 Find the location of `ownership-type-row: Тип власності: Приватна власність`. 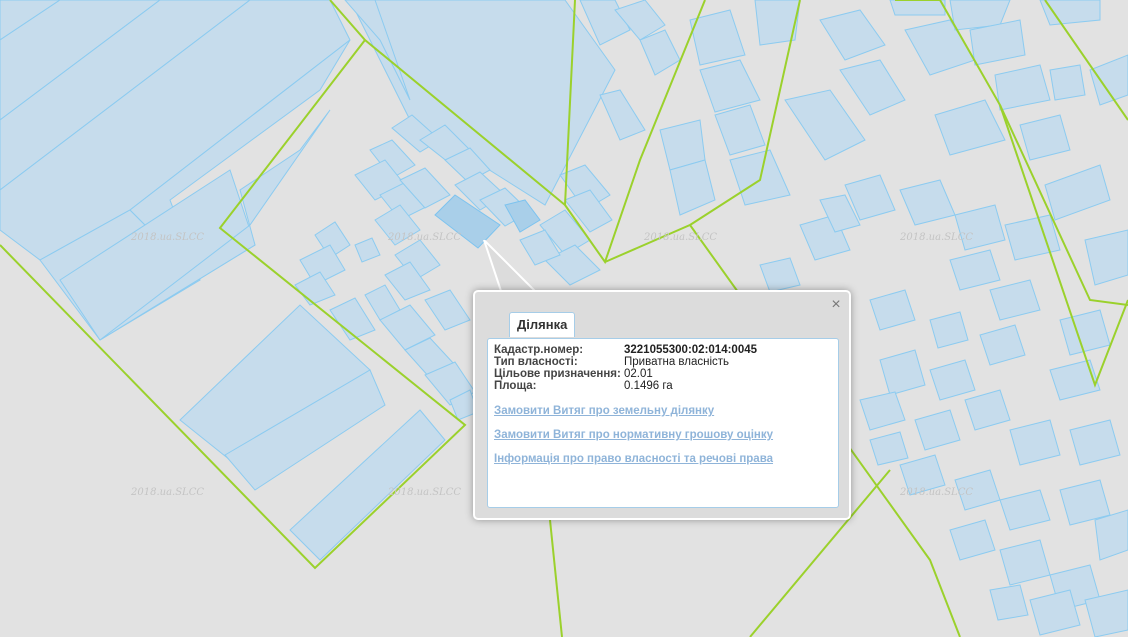

ownership-type-row: Тип власності: Приватна власність is located at coordinates (625, 362).